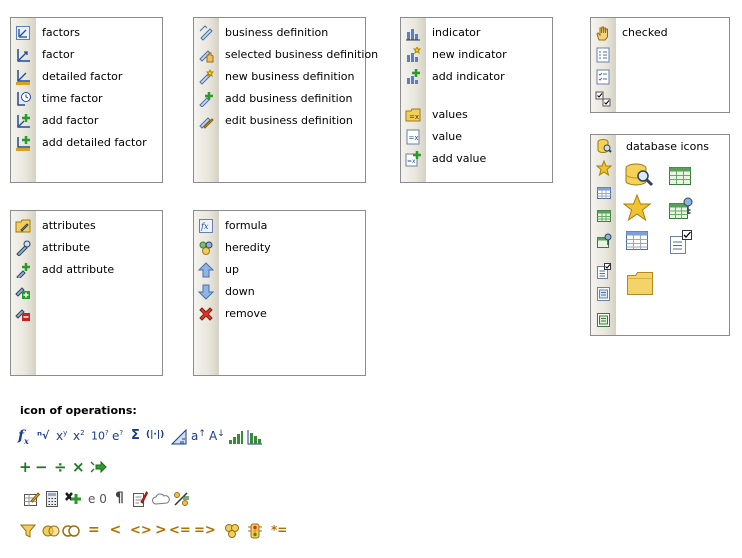 This screenshot has width=742, height=558. What do you see at coordinates (25, 467) in the screenshot?
I see `plus-button: +` at bounding box center [25, 467].